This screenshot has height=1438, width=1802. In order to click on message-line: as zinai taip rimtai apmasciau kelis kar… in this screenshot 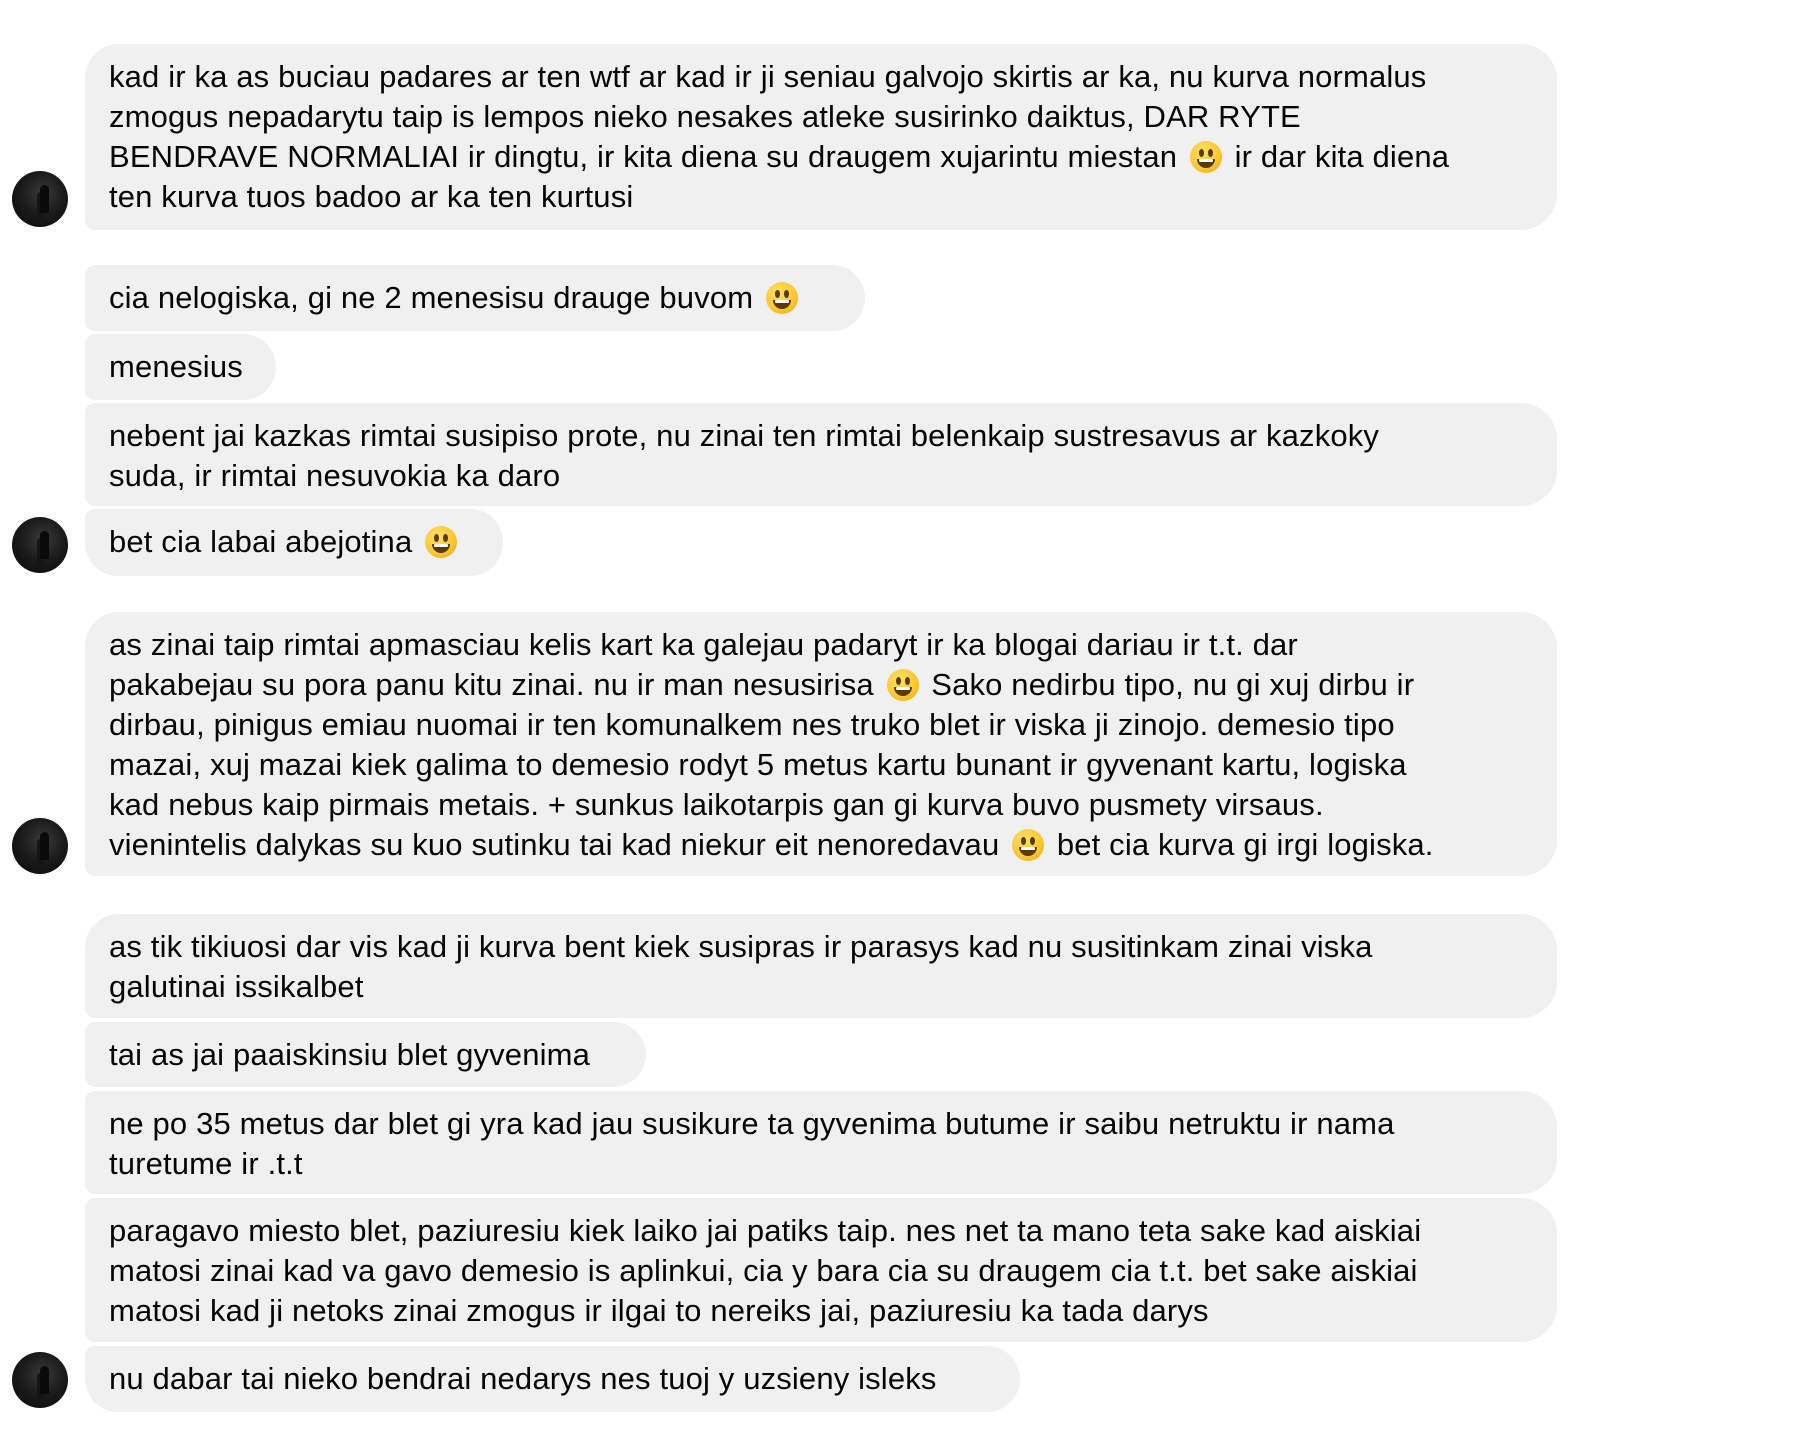, I will do `click(821, 645)`.